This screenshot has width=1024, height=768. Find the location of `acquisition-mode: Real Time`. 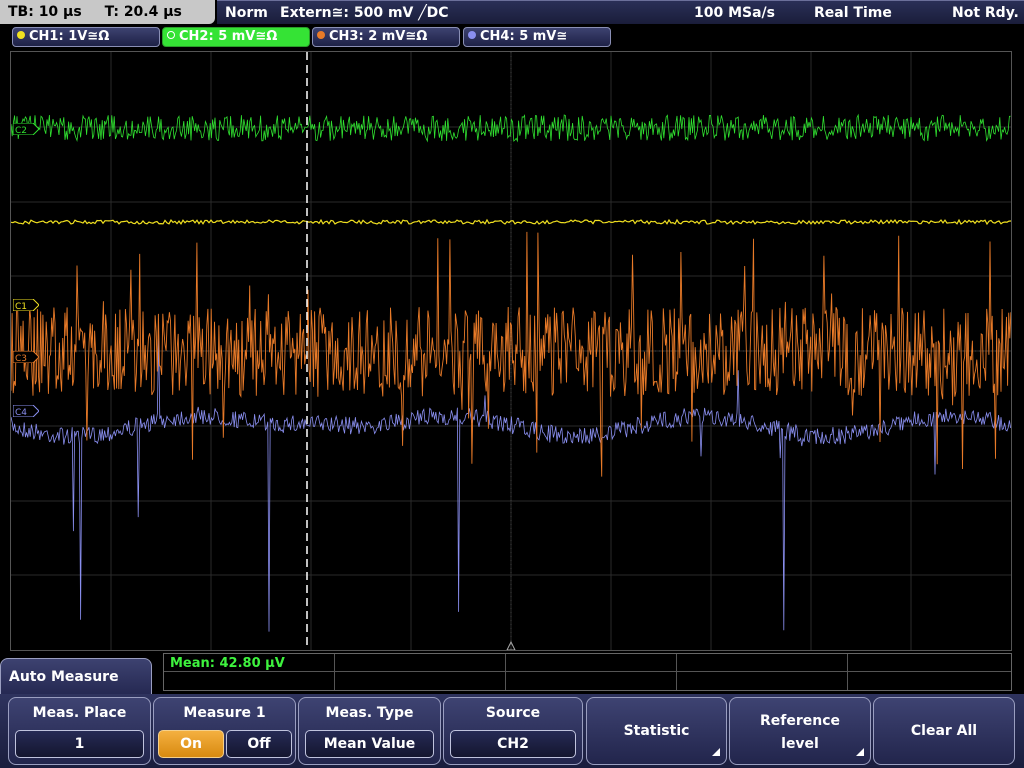

acquisition-mode: Real Time is located at coordinates (853, 13).